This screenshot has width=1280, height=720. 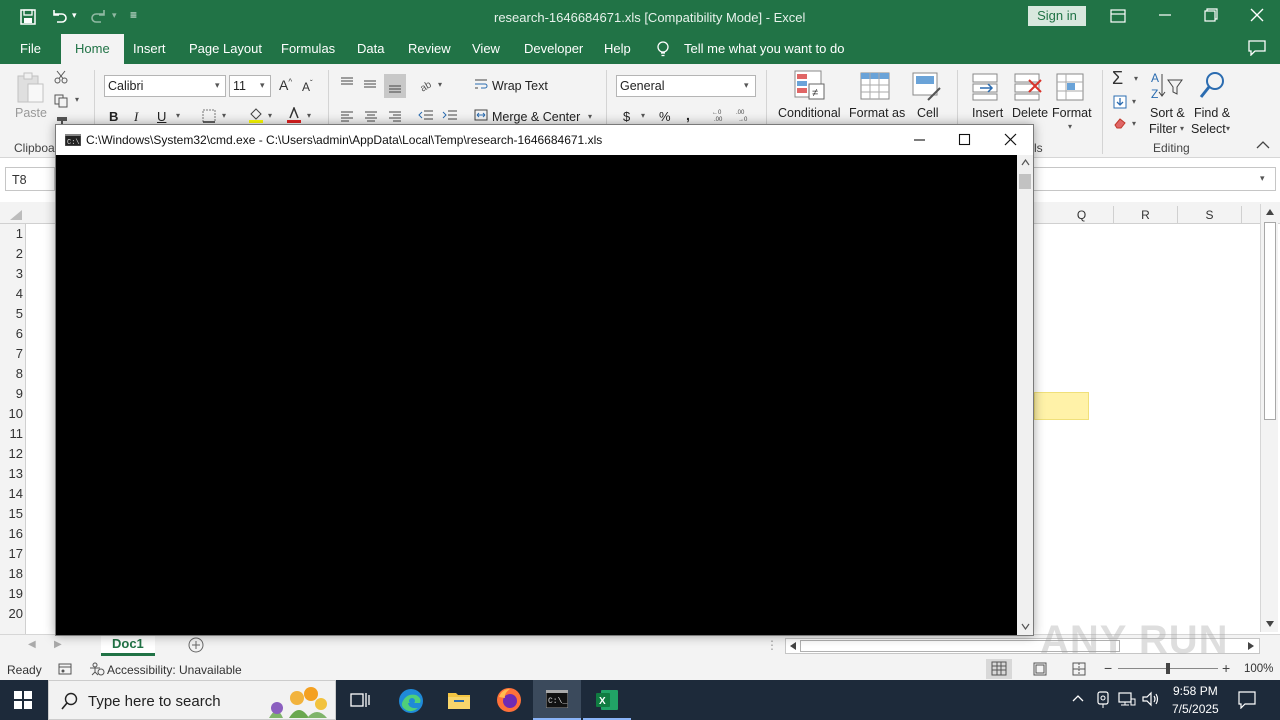 What do you see at coordinates (1030, 113) in the screenshot?
I see `delete-cells-button: Delete` at bounding box center [1030, 113].